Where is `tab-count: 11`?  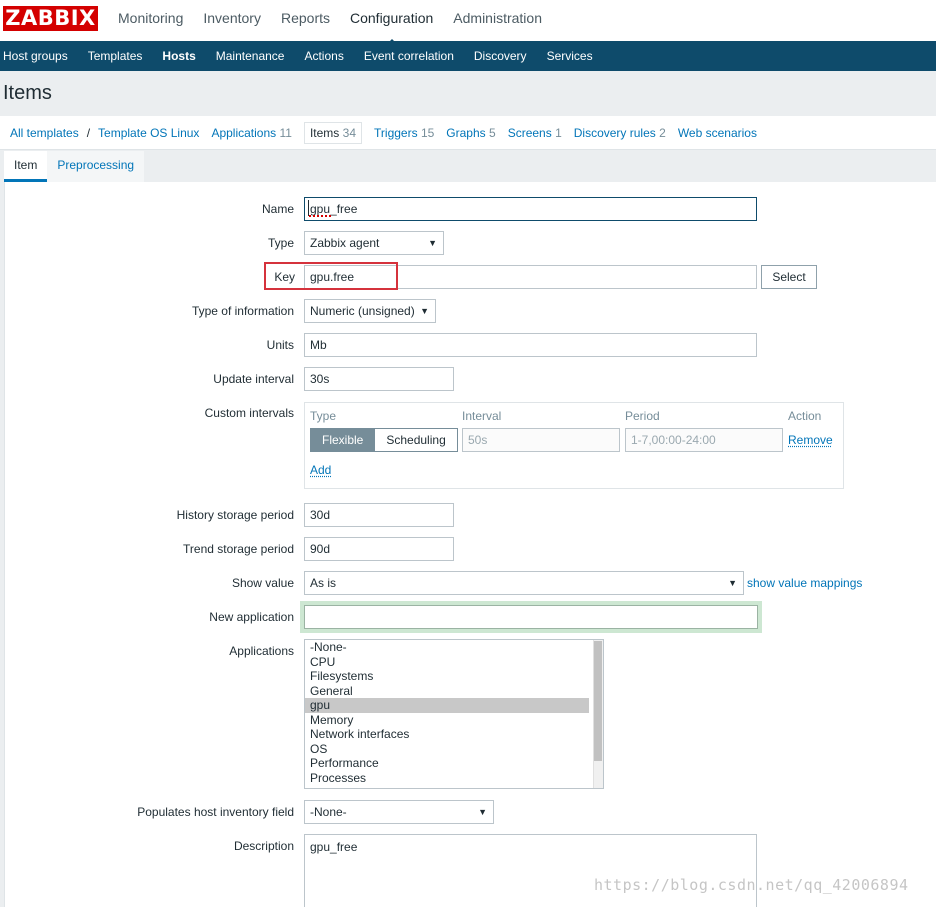
tab-count: 11 is located at coordinates (285, 132).